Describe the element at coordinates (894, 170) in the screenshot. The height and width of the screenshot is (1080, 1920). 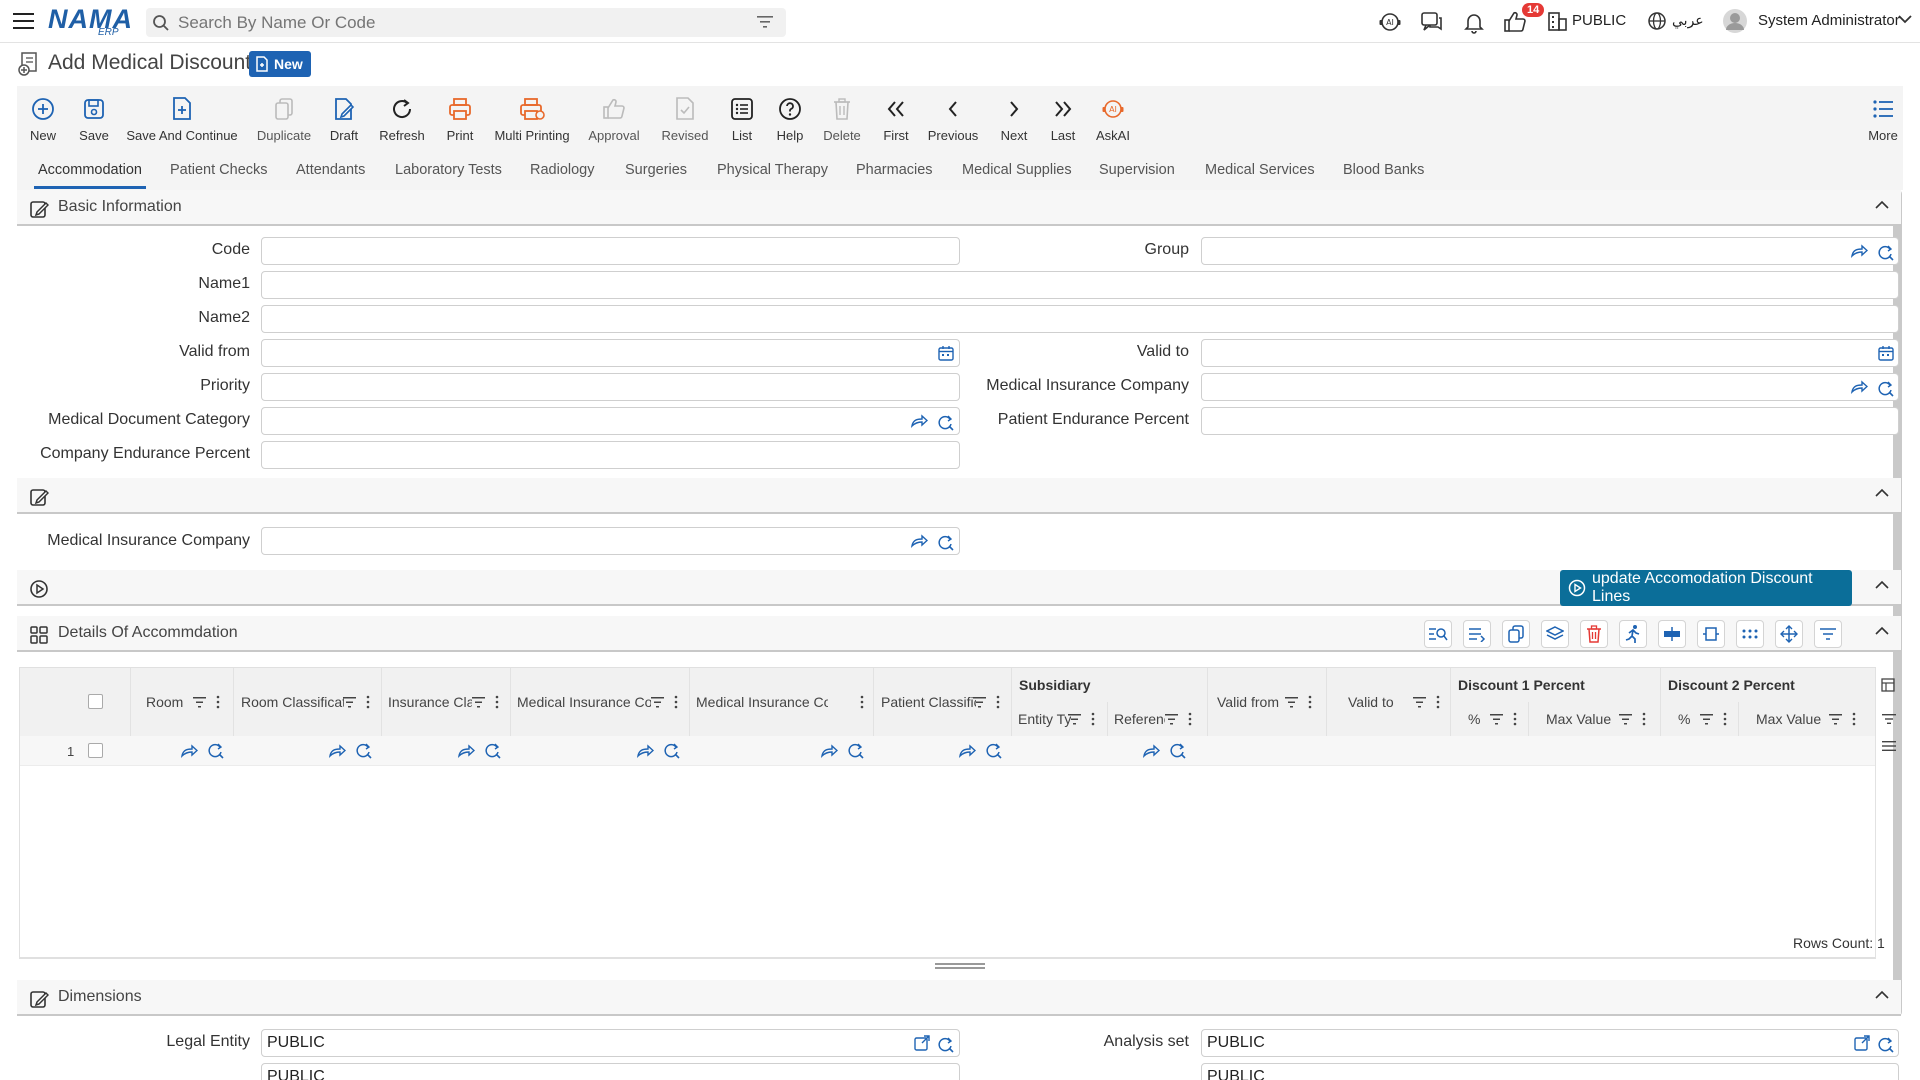
I see `tab-pharmacies: Pharmacies` at that location.